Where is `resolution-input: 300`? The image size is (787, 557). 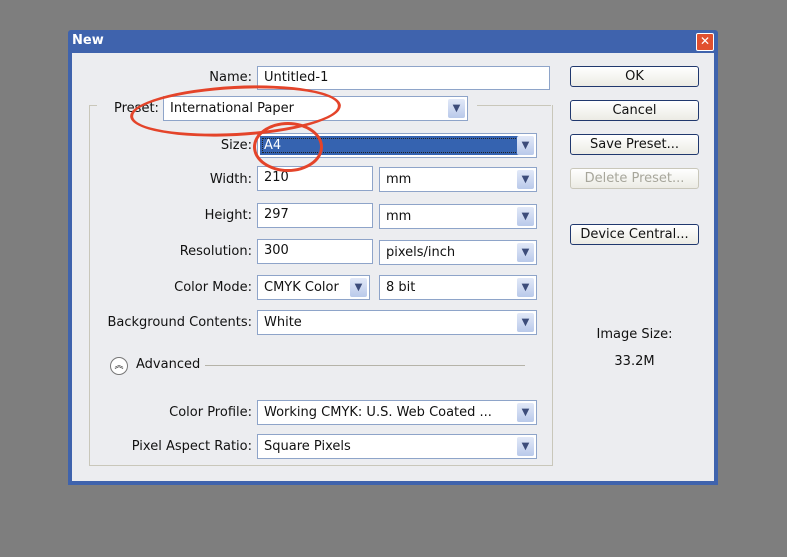 resolution-input: 300 is located at coordinates (315, 251).